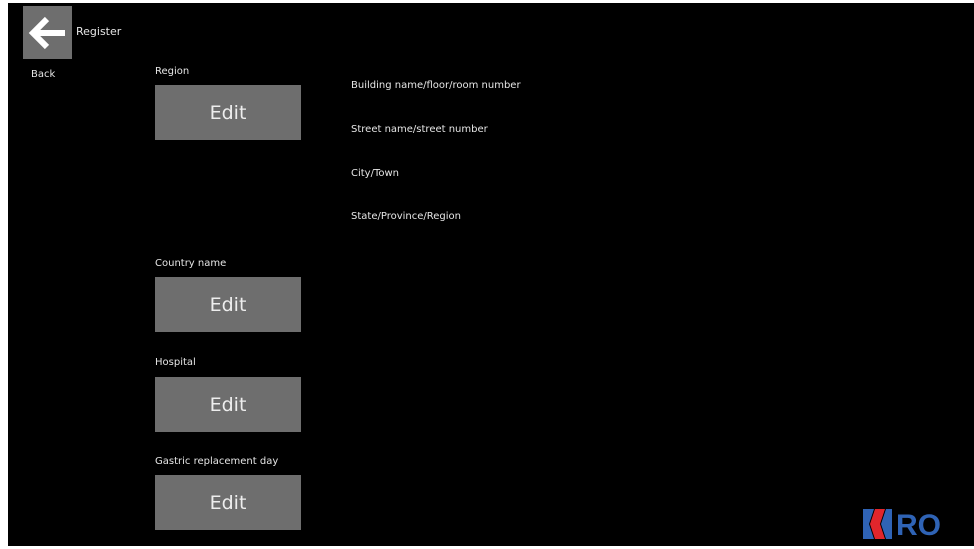  I want to click on region-label: Region, so click(172, 71).